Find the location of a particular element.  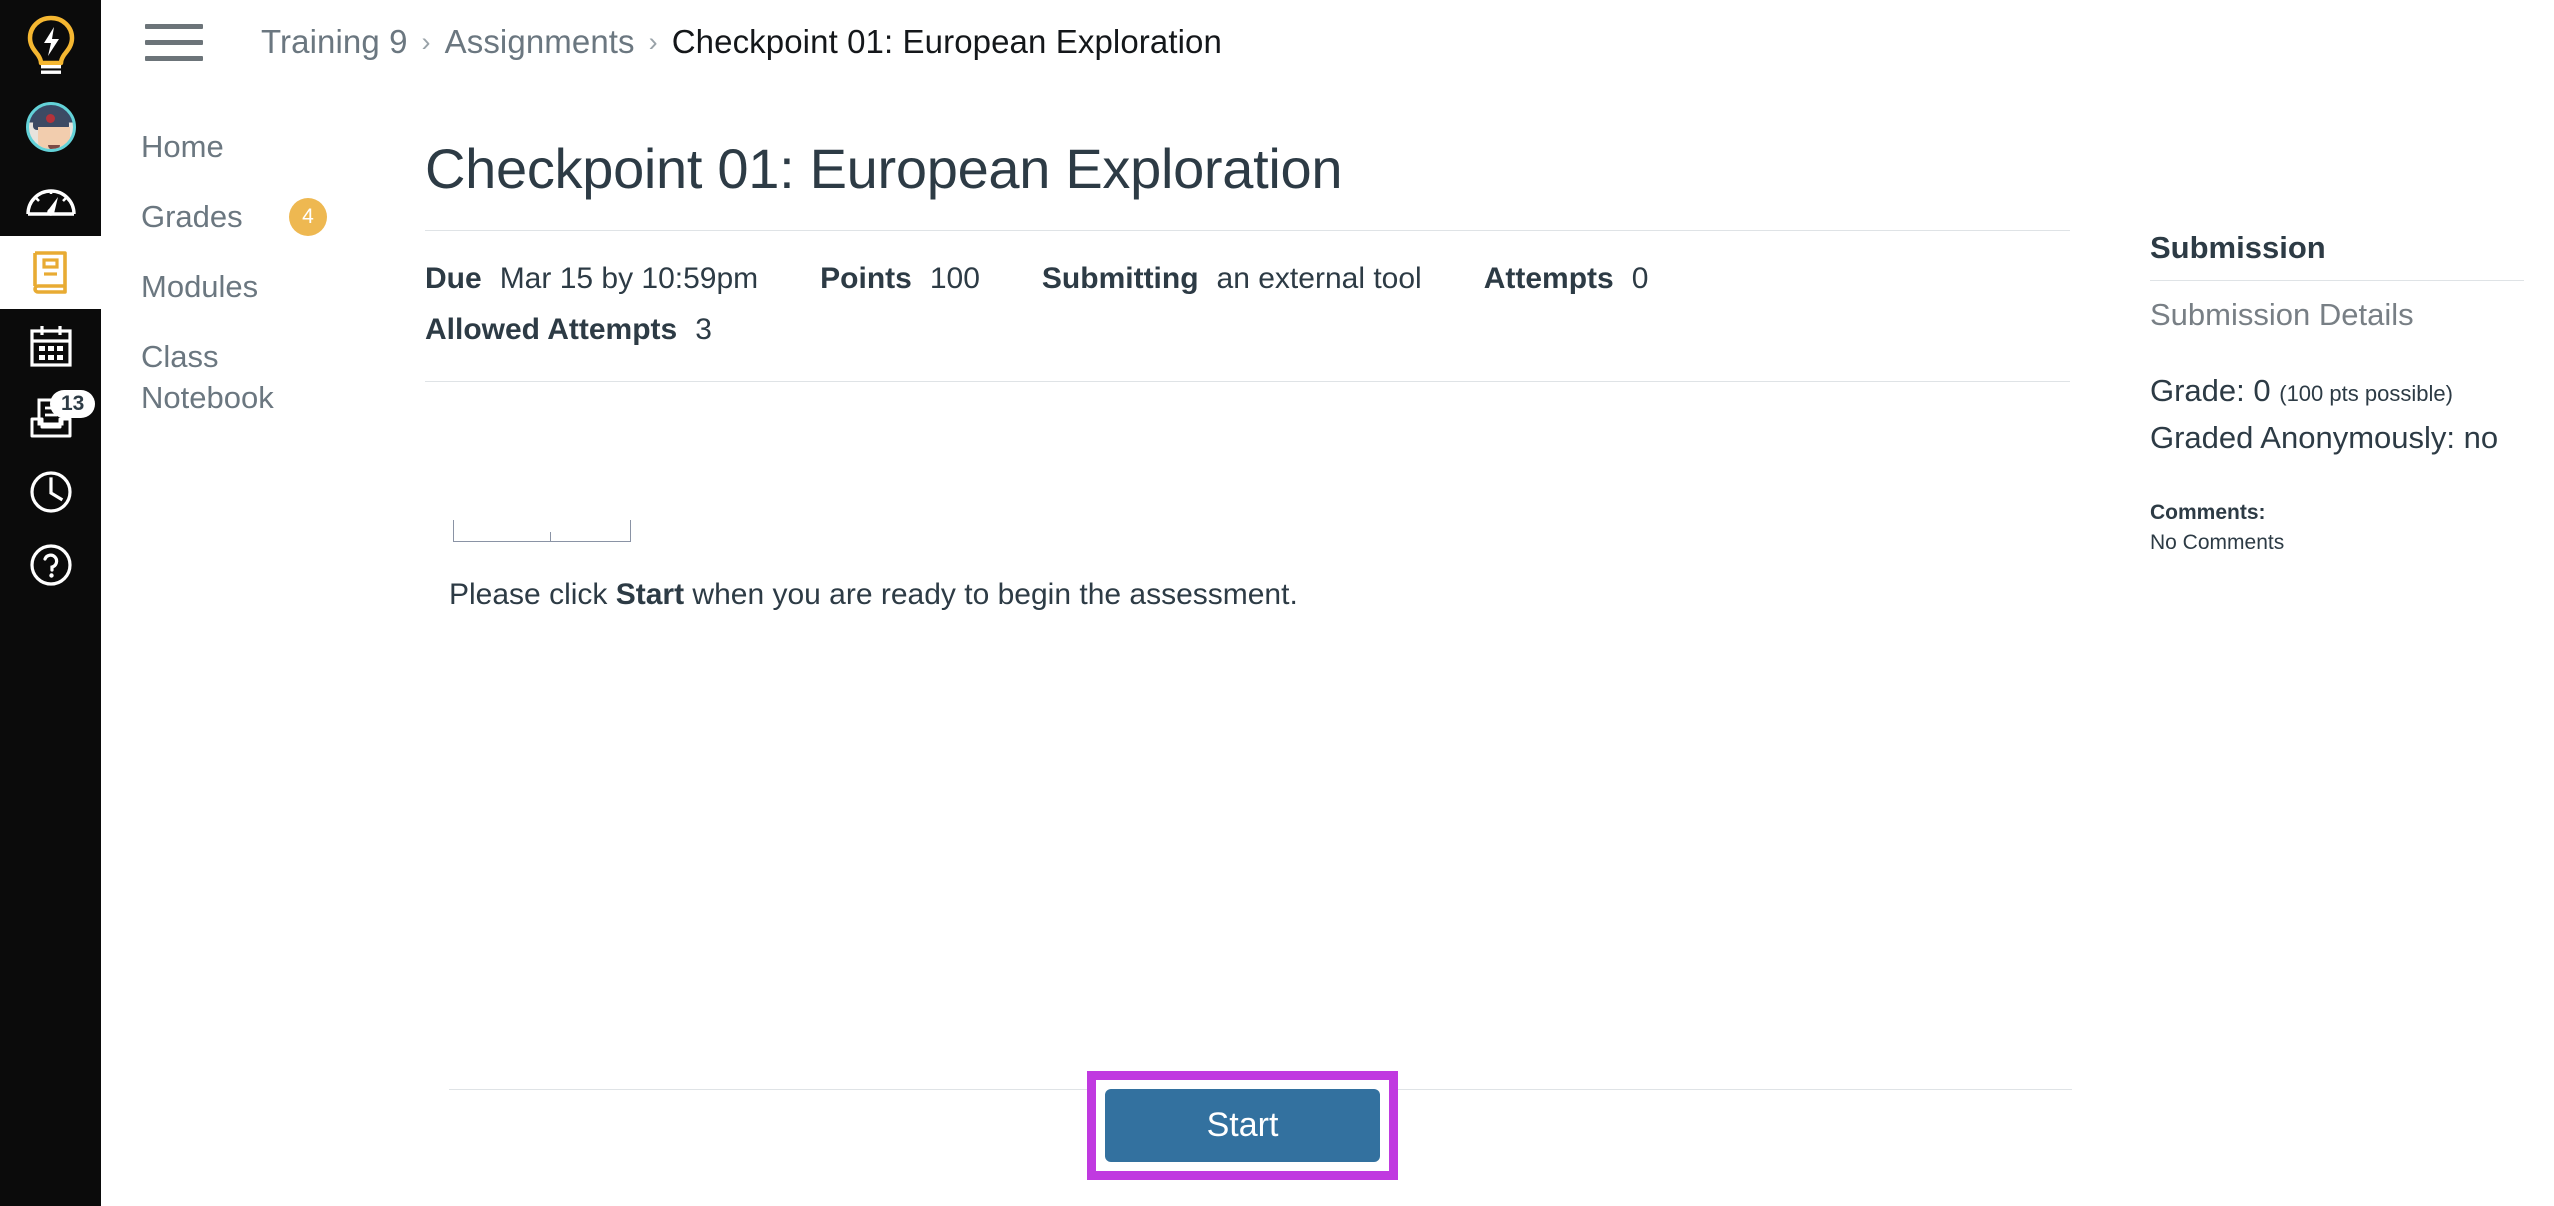

detail-points: Points 100 is located at coordinates (900, 278).